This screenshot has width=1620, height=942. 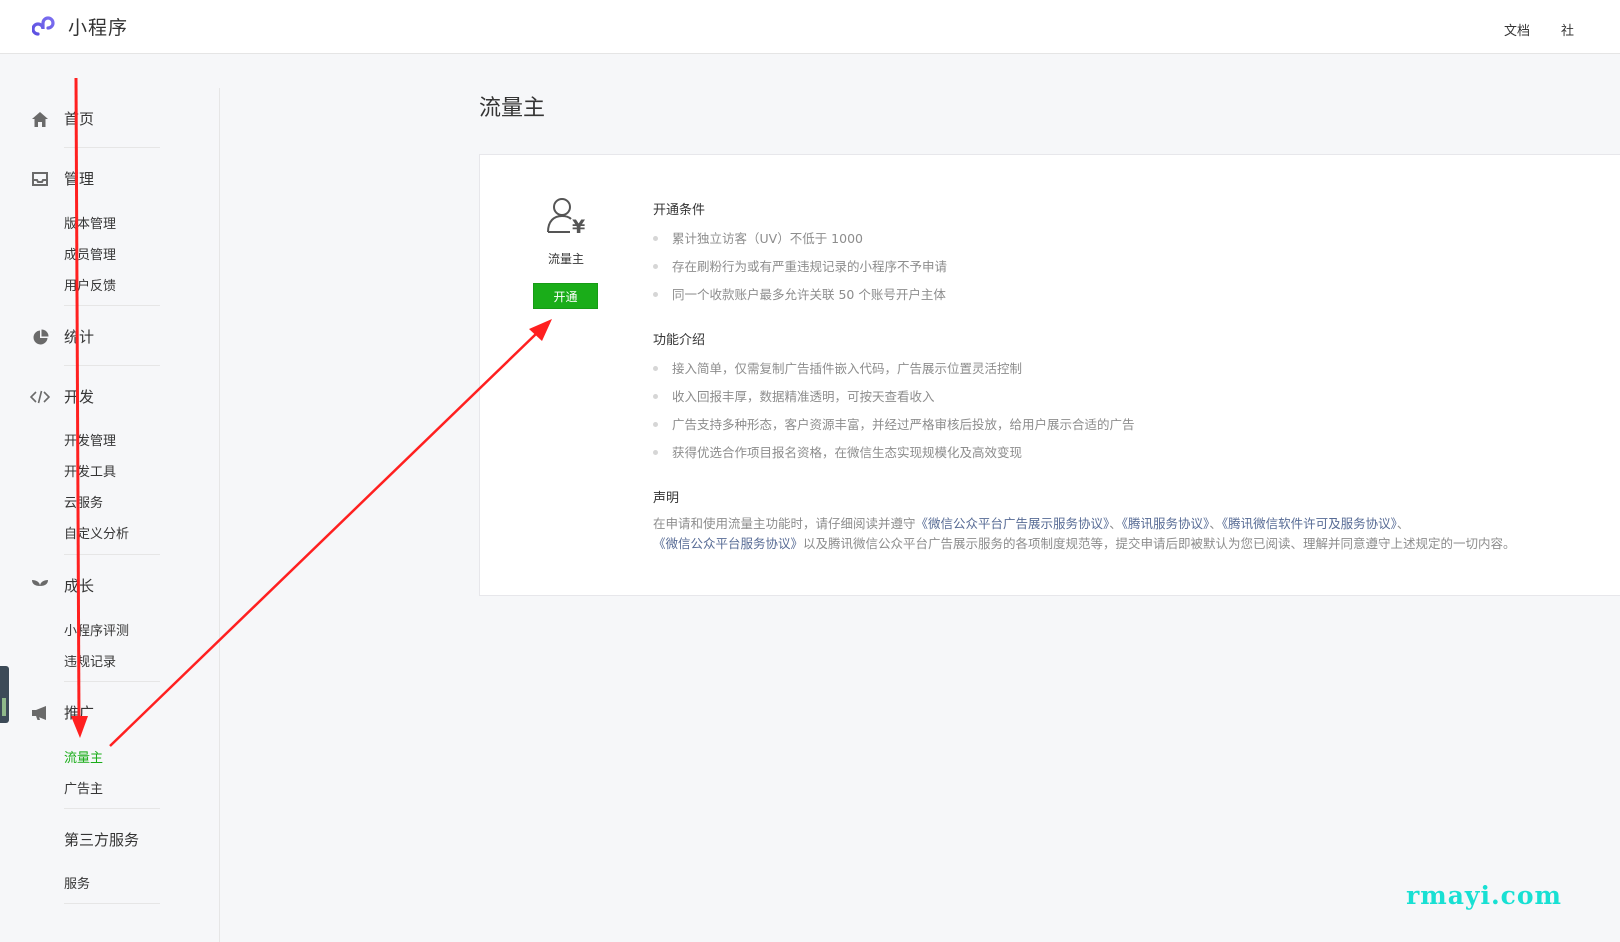 What do you see at coordinates (784, 523) in the screenshot?
I see `declaration-prefix: 在申请和使用流量主功能时，请仔细阅读并遵守` at bounding box center [784, 523].